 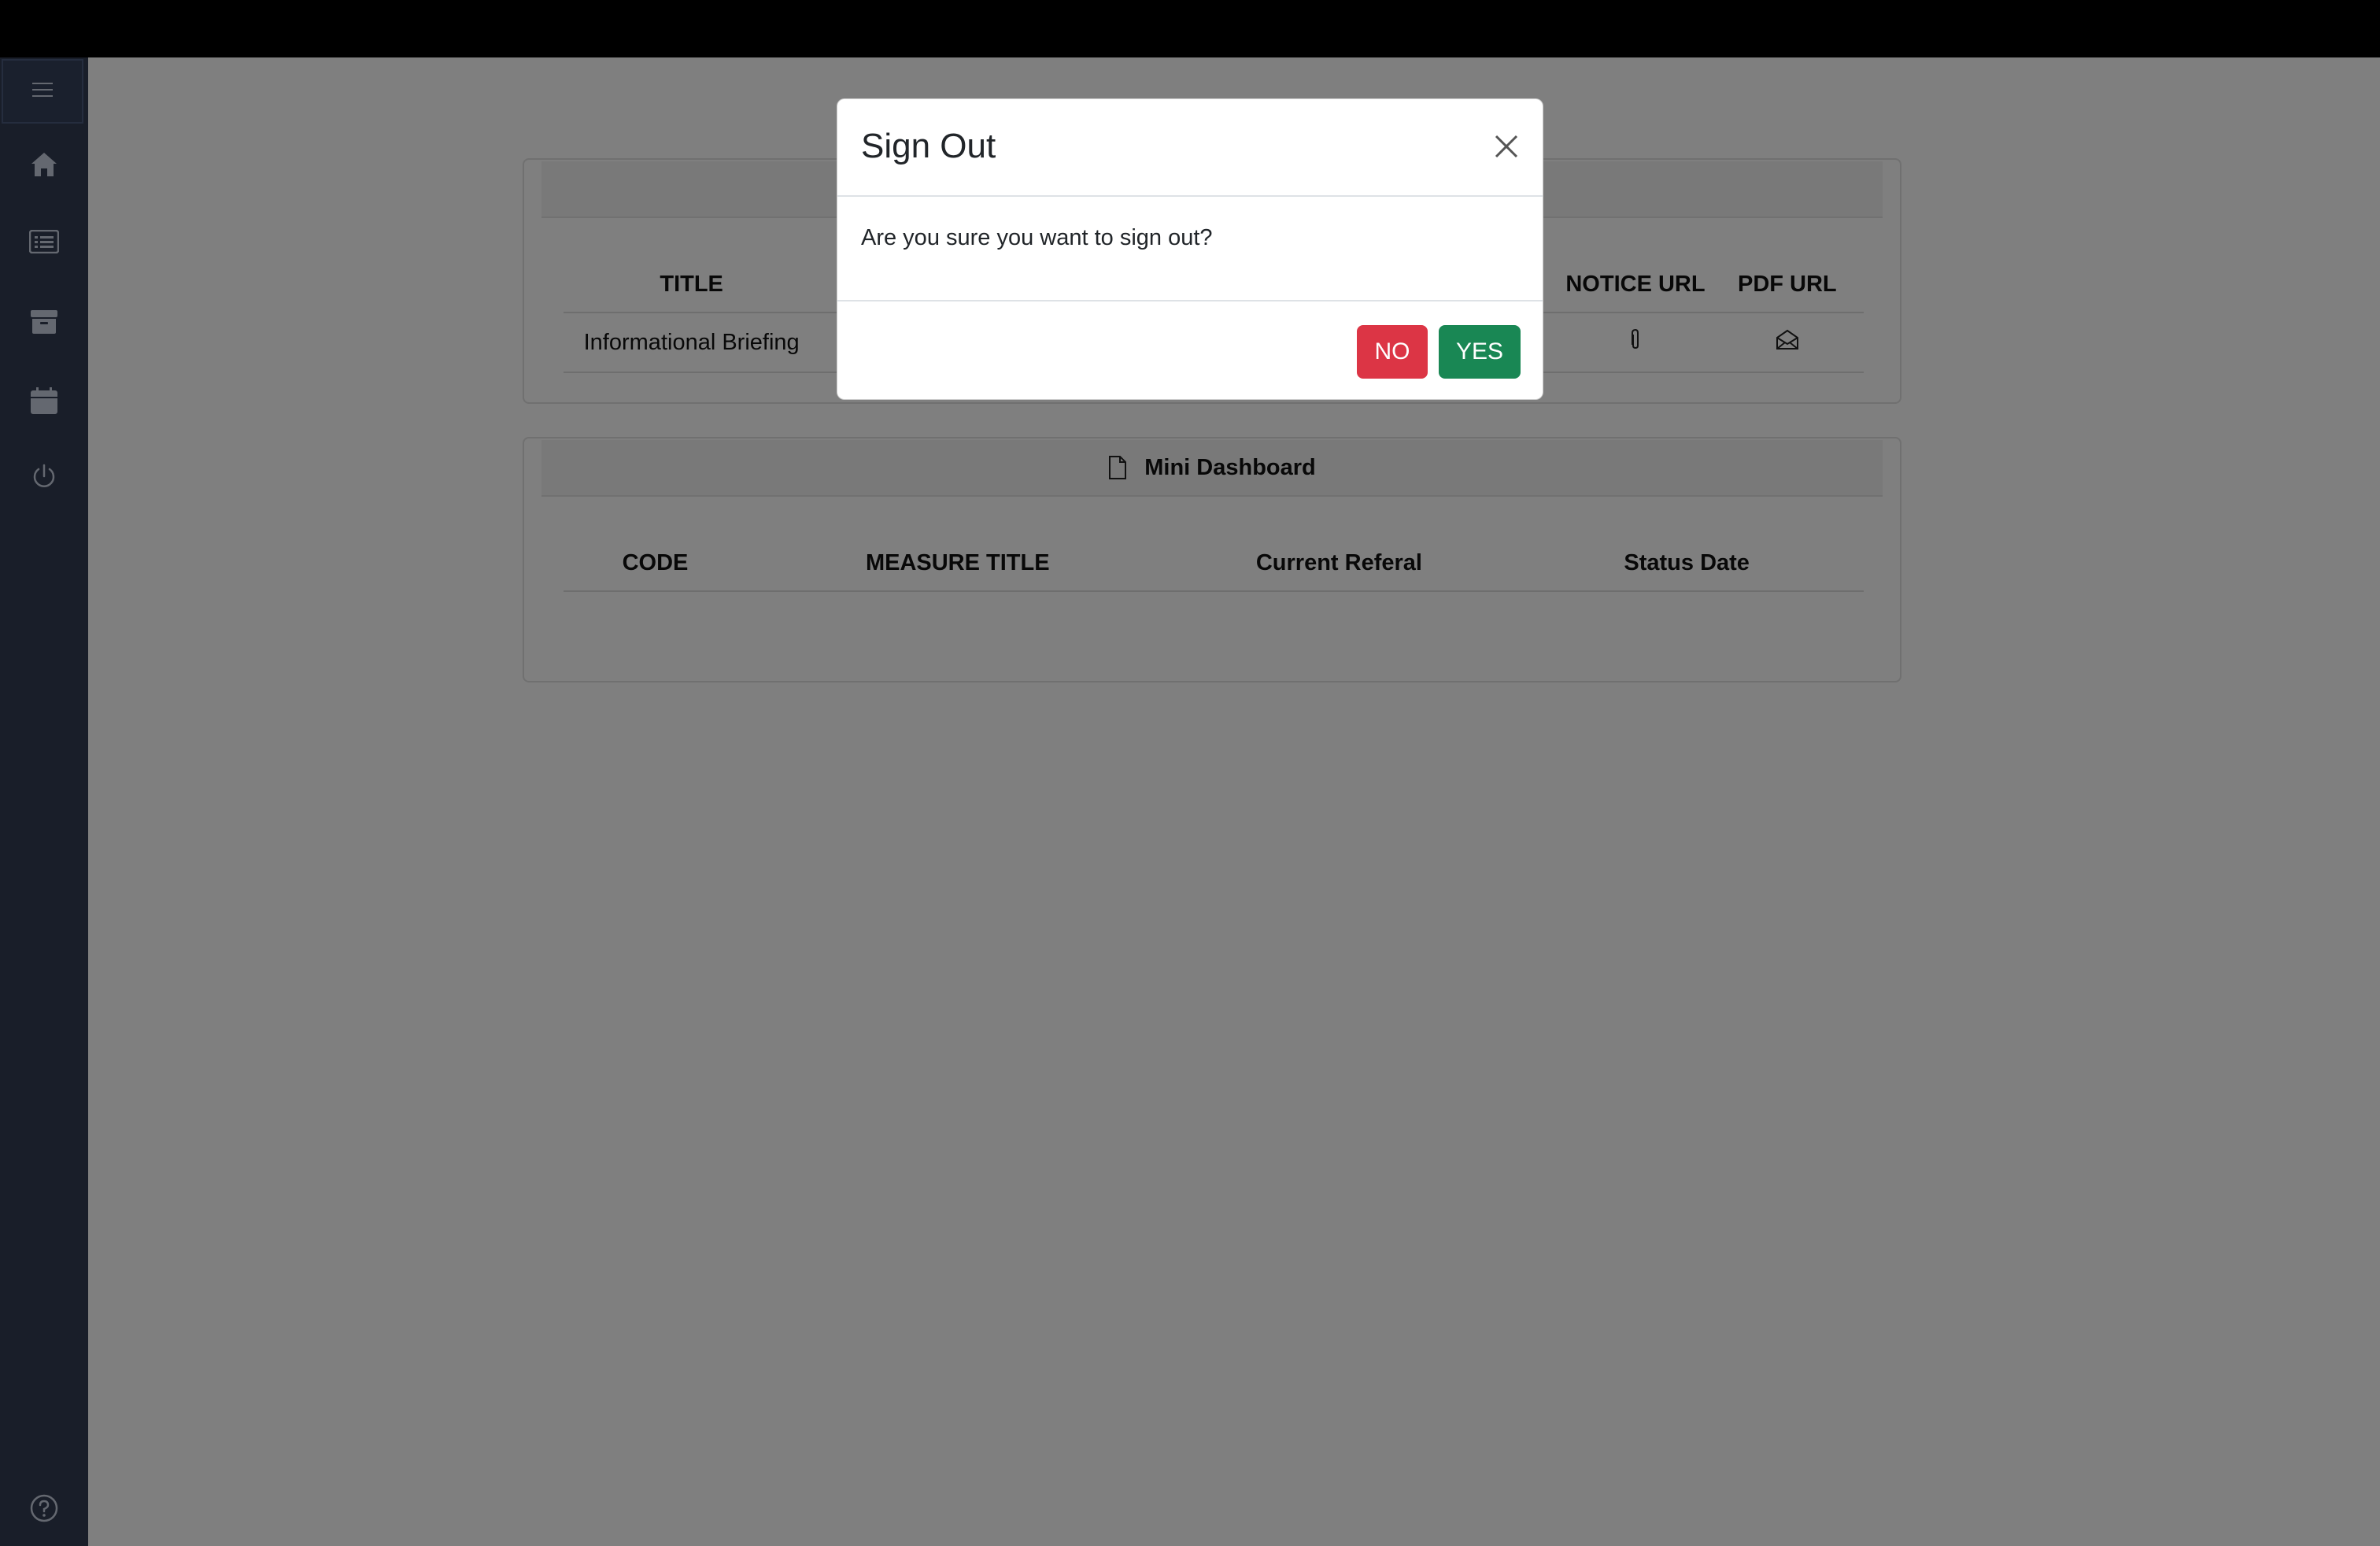 What do you see at coordinates (929, 146) in the screenshot?
I see `modal-title: Sign Out` at bounding box center [929, 146].